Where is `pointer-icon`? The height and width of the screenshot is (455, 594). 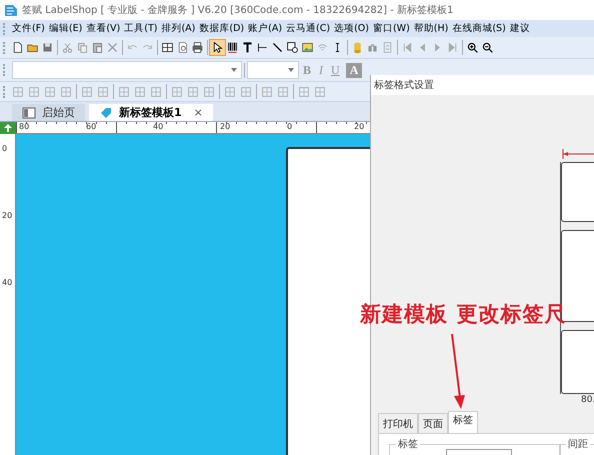
pointer-icon is located at coordinates (217, 47).